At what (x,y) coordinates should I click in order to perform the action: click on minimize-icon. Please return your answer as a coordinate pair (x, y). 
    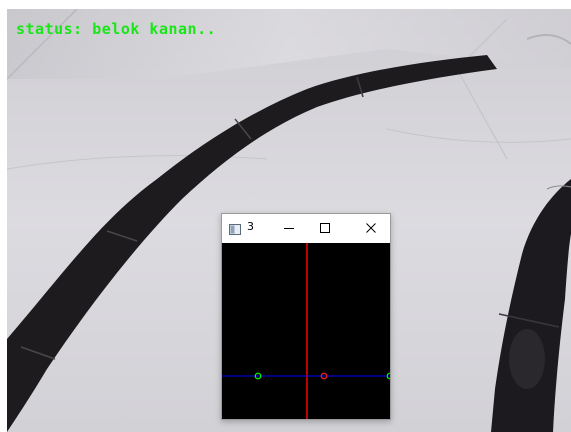
    Looking at the image, I should click on (289, 228).